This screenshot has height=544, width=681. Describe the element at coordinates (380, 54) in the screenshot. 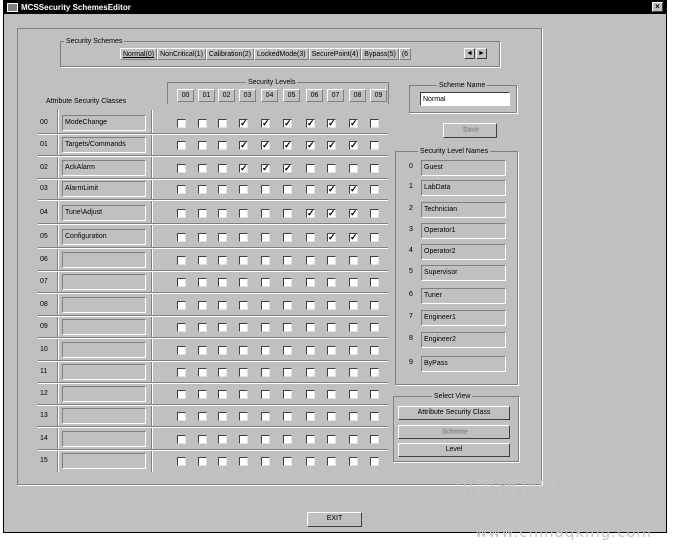

I see `scheme-tab: Bypass(5)` at that location.